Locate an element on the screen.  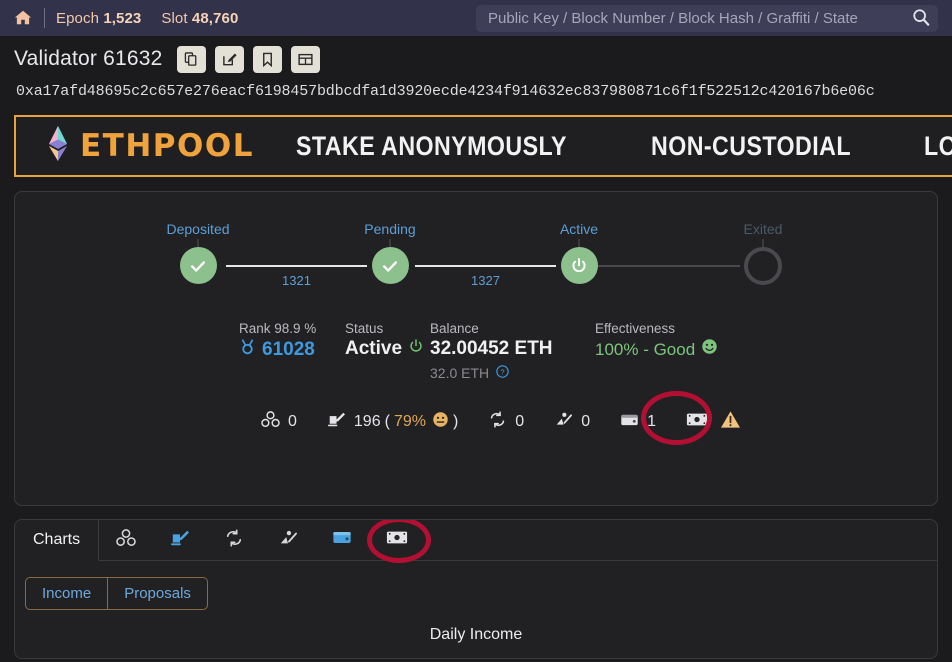
empty-circle-icon is located at coordinates (763, 266).